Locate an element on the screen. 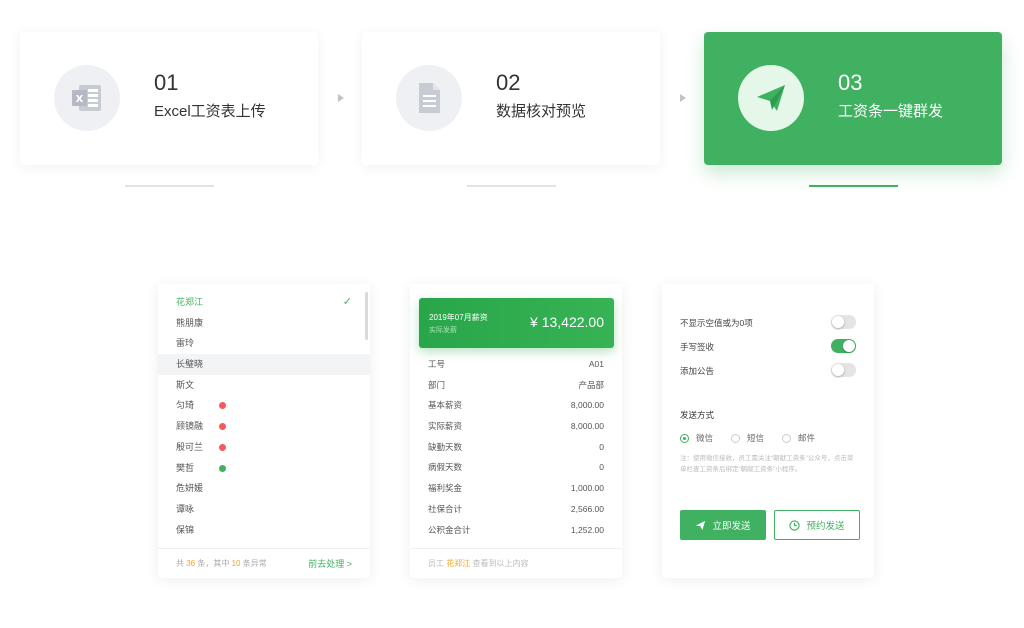 This screenshot has height=628, width=1024. payslip-value: A01 is located at coordinates (596, 364).